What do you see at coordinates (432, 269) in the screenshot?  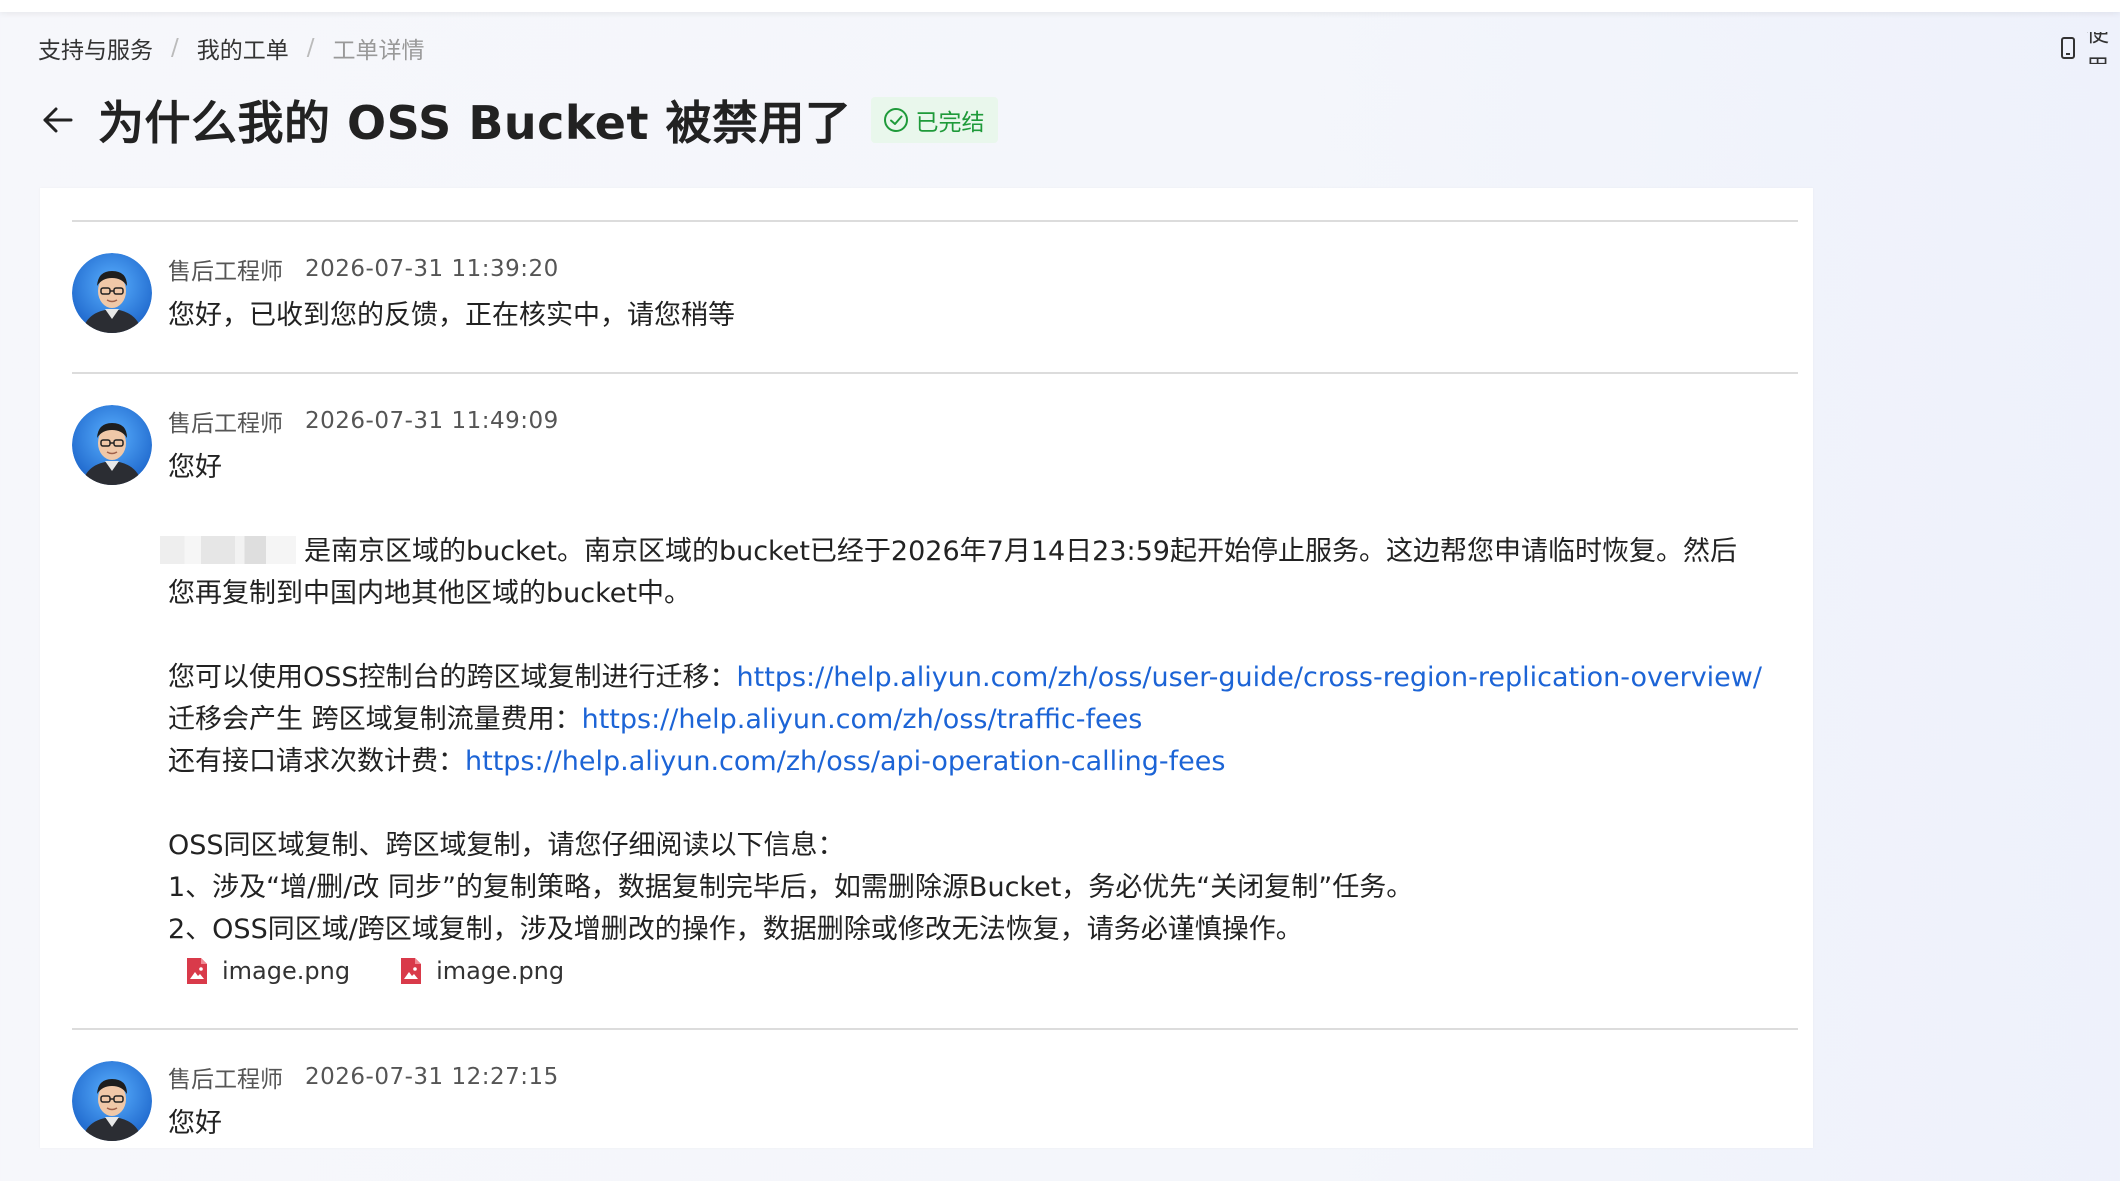 I see `message-time: 2026-07-31 11:39:20` at bounding box center [432, 269].